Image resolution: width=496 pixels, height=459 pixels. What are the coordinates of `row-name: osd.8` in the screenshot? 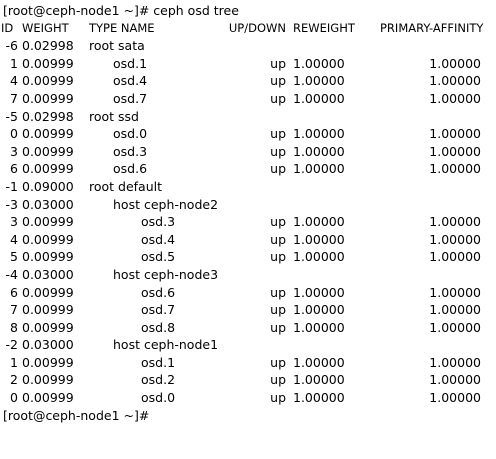 It's located at (158, 327).